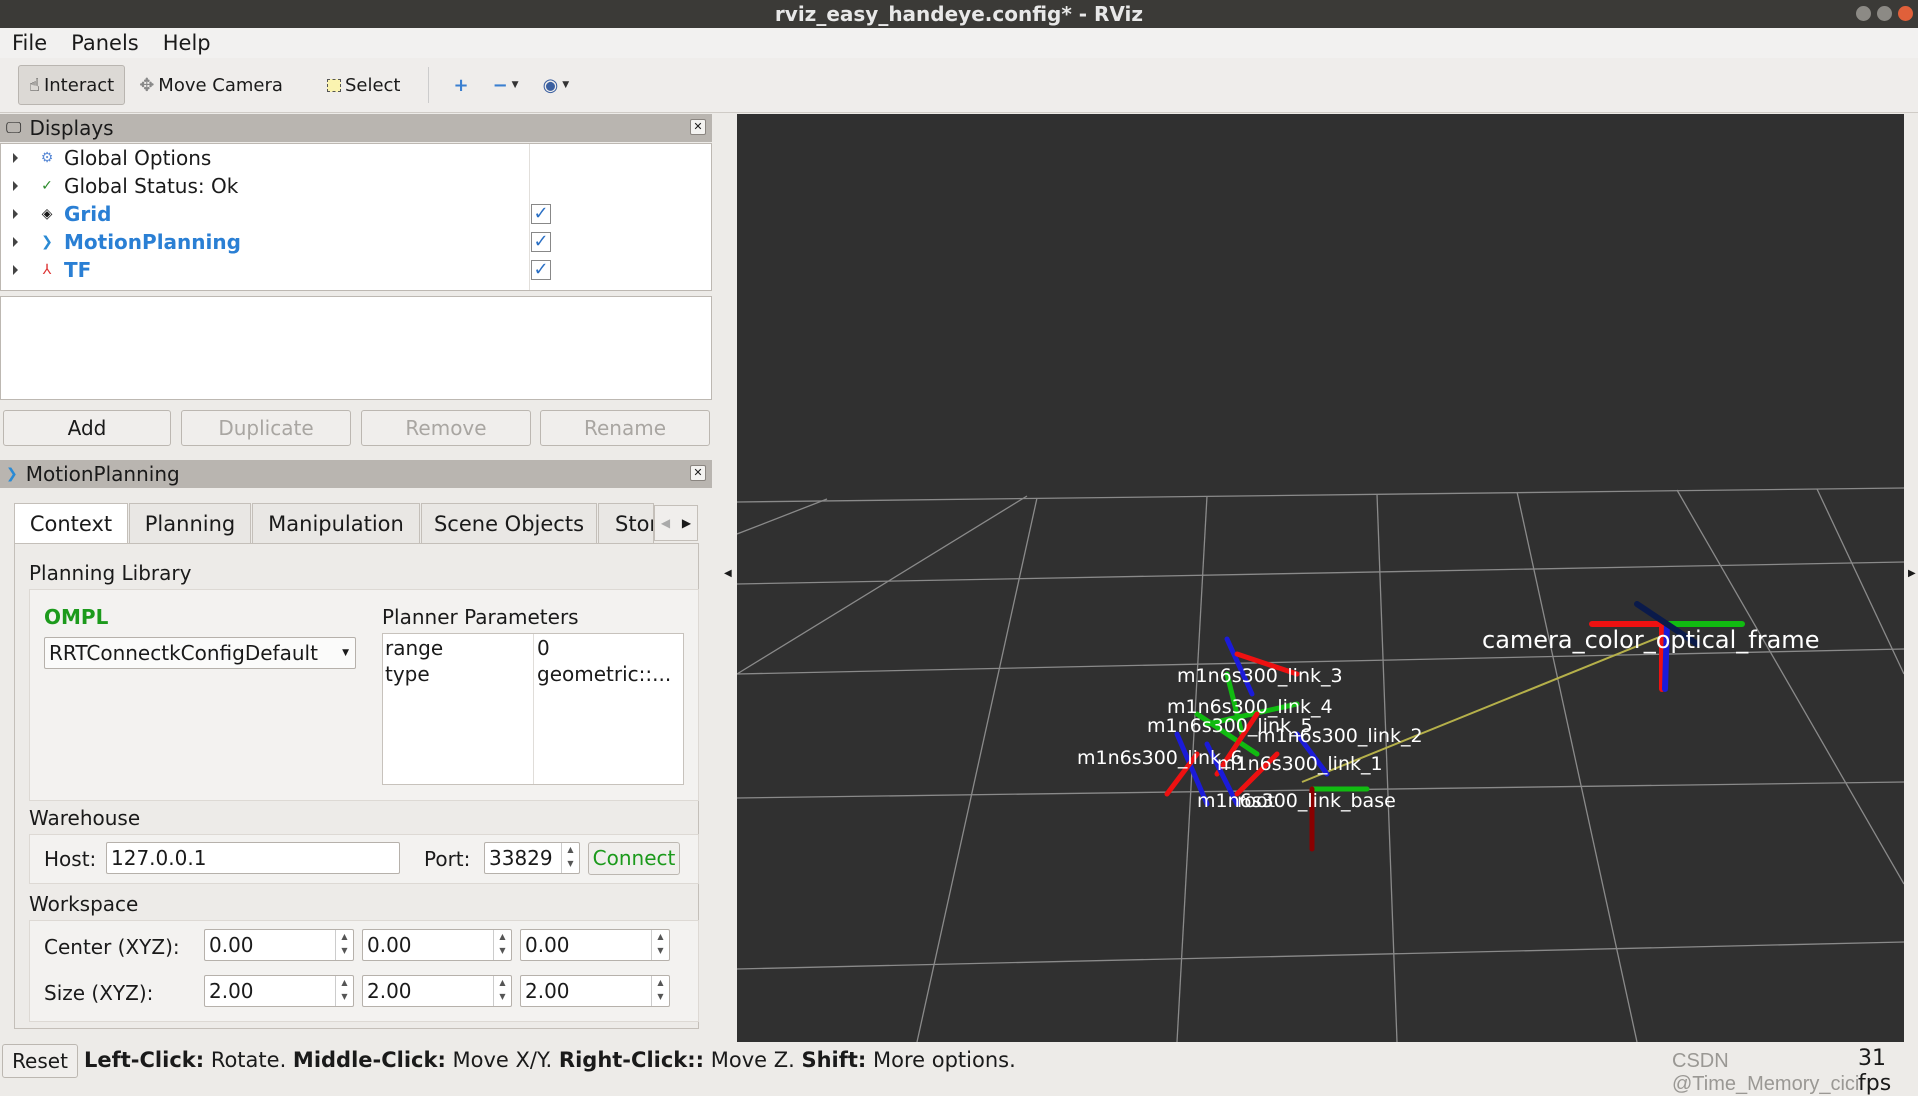 Image resolution: width=1918 pixels, height=1096 pixels. What do you see at coordinates (211, 85) in the screenshot?
I see `move-camera-tool-button: ✥ Move Camera` at bounding box center [211, 85].